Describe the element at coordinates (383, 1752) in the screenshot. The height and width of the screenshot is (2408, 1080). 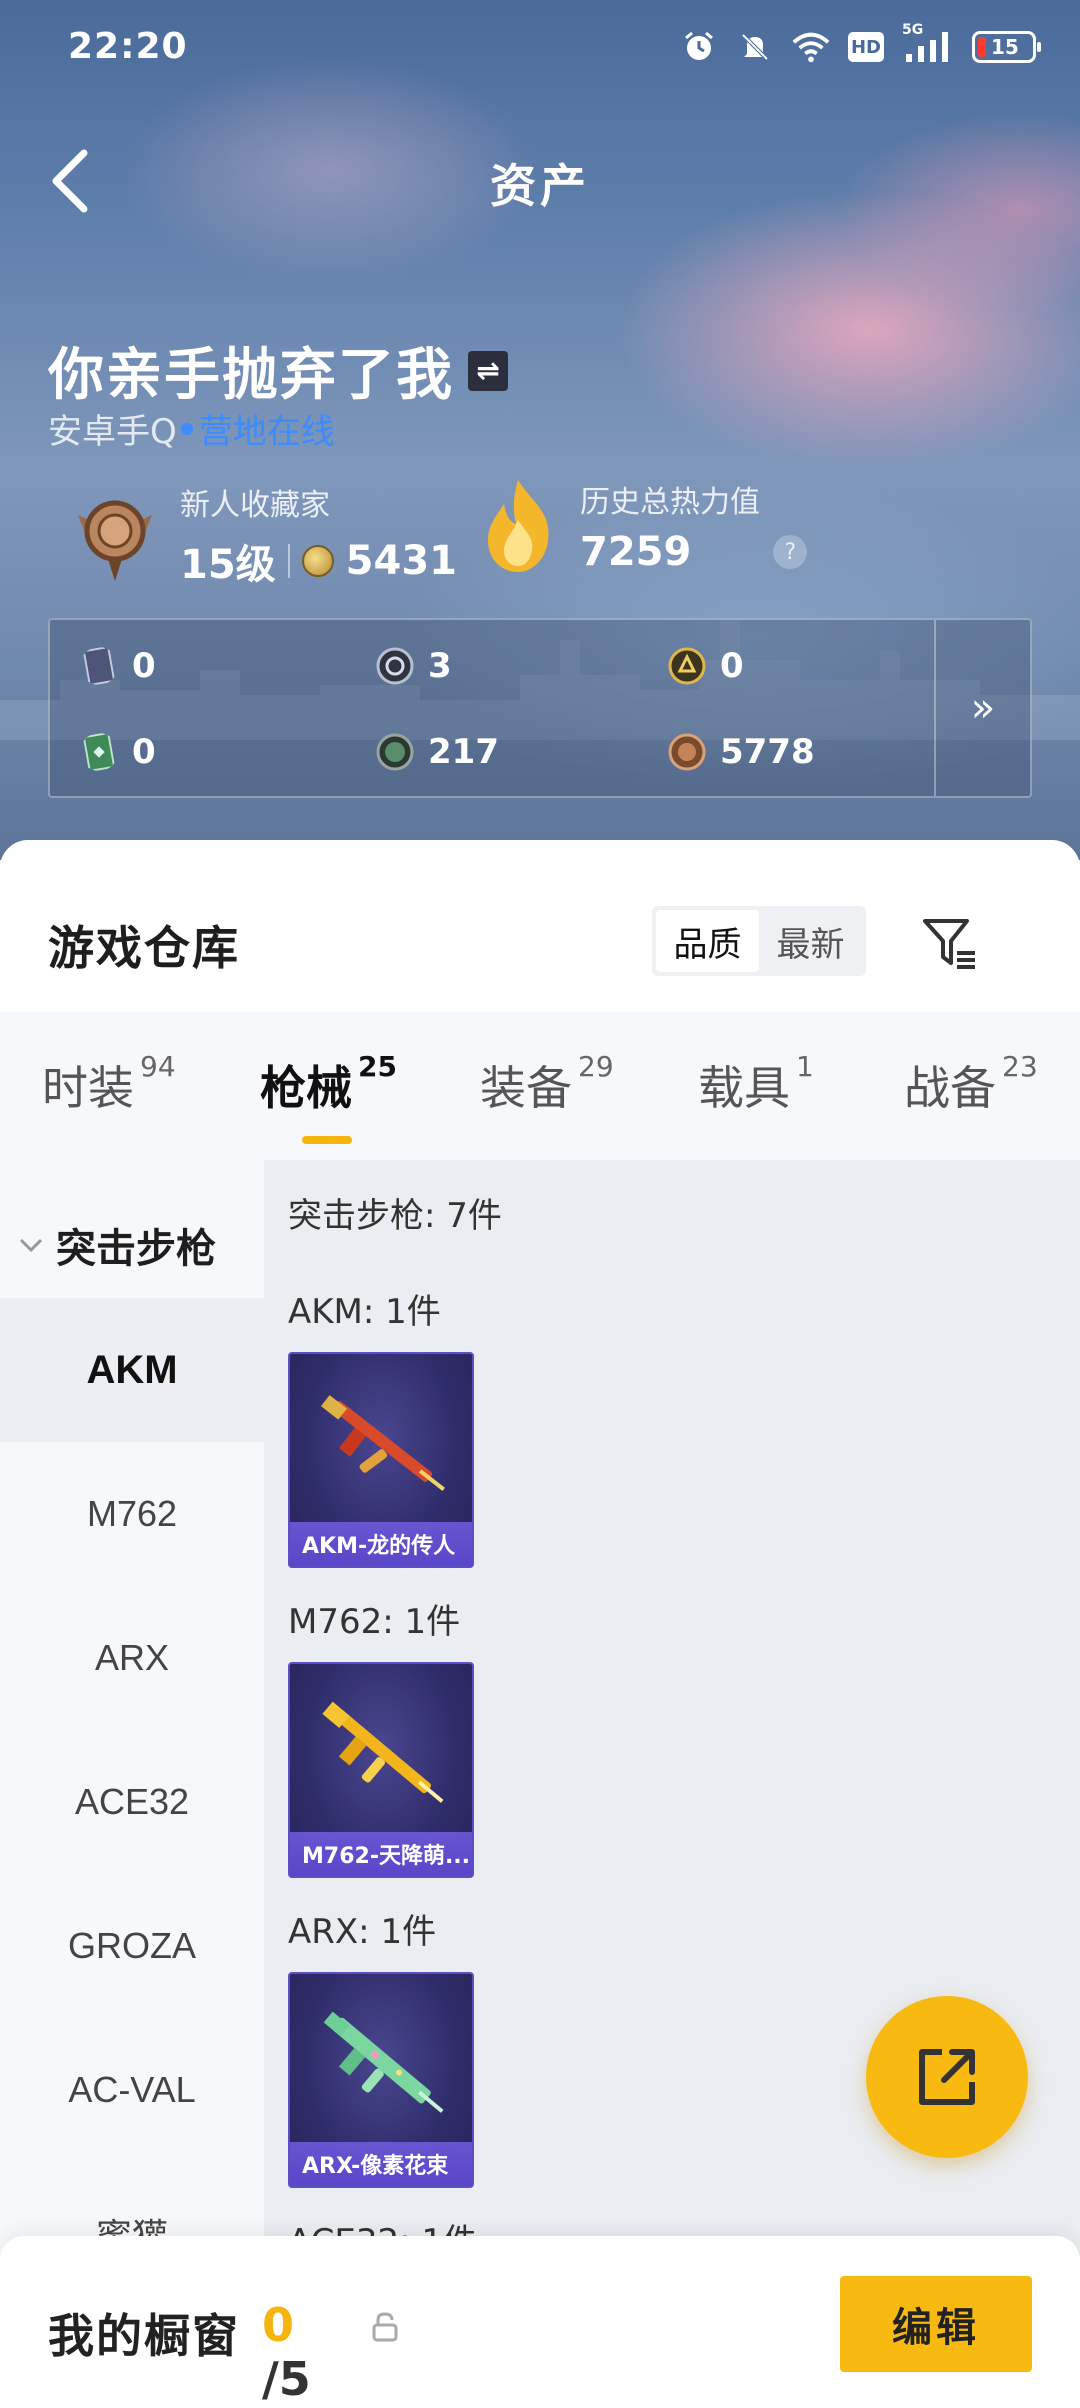
I see `rifle-m762-icon` at that location.